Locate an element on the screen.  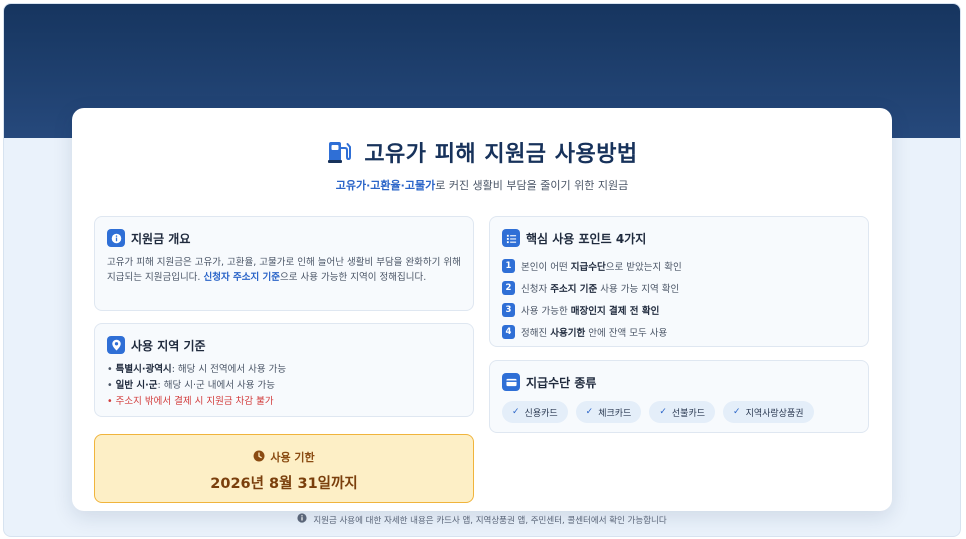
region-title: 사용 지역 기준 is located at coordinates (168, 345).